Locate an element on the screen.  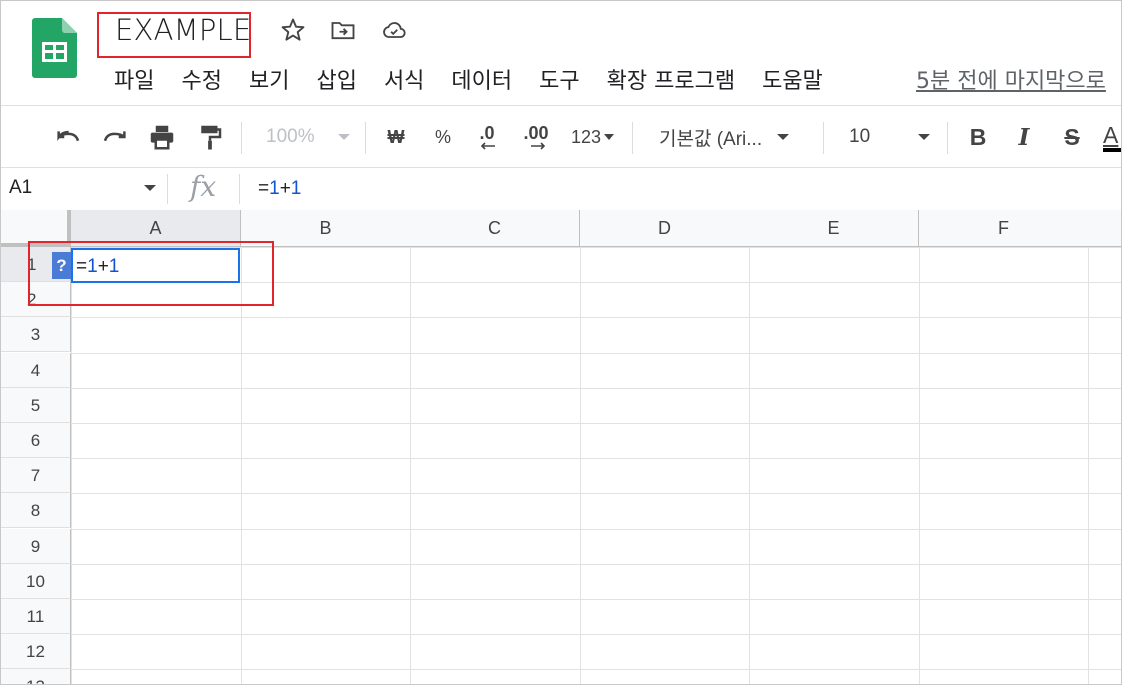
zoom-select: 100% is located at coordinates (311, 137).